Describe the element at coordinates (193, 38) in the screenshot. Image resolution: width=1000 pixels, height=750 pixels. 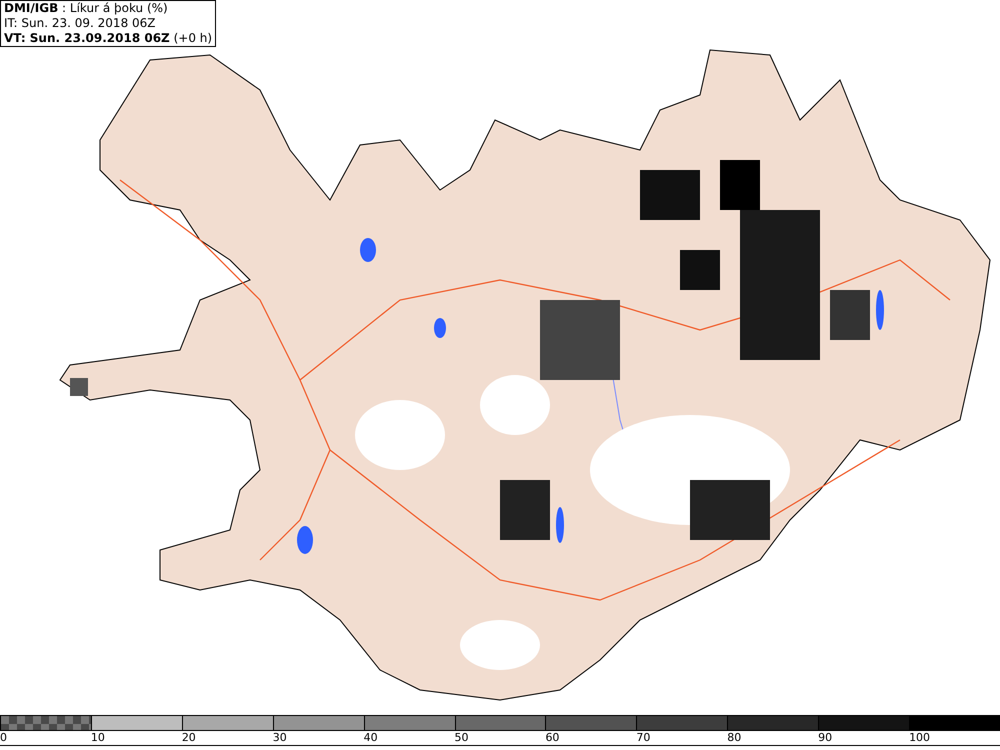
I see `lead-time: (+0 h)` at that location.